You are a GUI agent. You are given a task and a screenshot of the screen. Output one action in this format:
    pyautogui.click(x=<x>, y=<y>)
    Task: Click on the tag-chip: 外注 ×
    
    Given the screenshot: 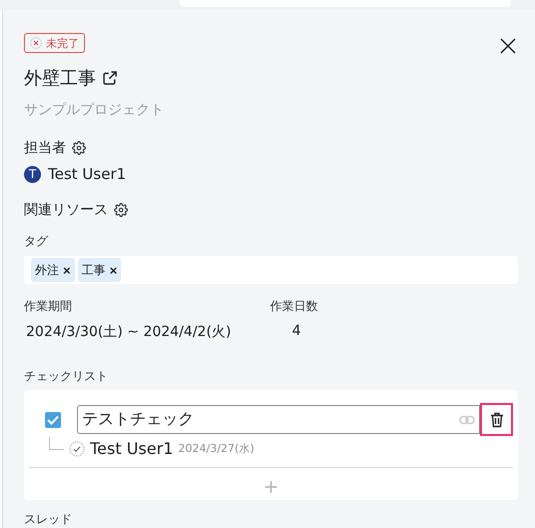 What is the action you would take?
    pyautogui.click(x=53, y=270)
    